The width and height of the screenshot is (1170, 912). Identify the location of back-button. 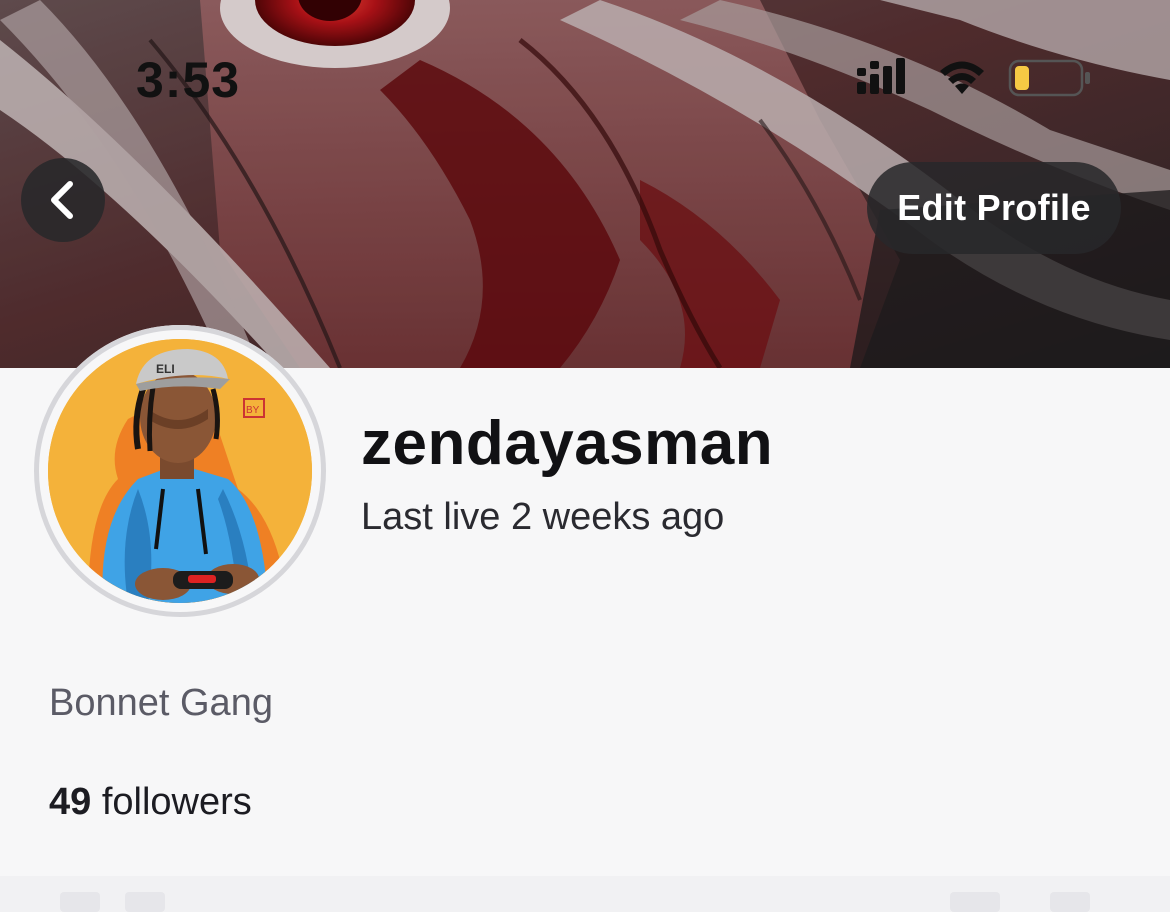
(63, 200).